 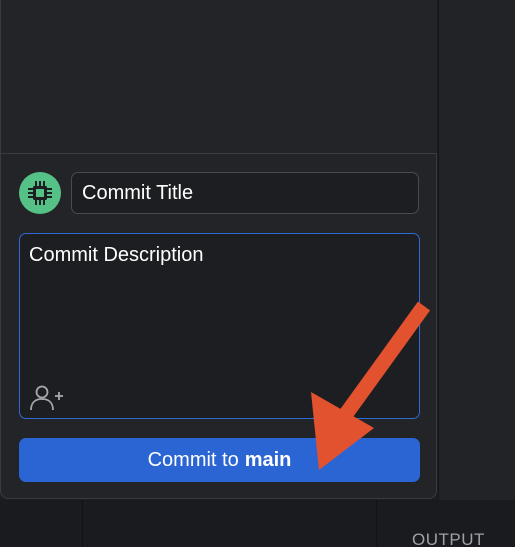 I want to click on add-coauthor-button, so click(x=46, y=398).